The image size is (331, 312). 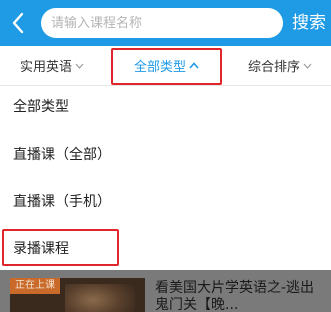 What do you see at coordinates (165, 201) in the screenshot?
I see `option-live-mobile: 直播课（手机）` at bounding box center [165, 201].